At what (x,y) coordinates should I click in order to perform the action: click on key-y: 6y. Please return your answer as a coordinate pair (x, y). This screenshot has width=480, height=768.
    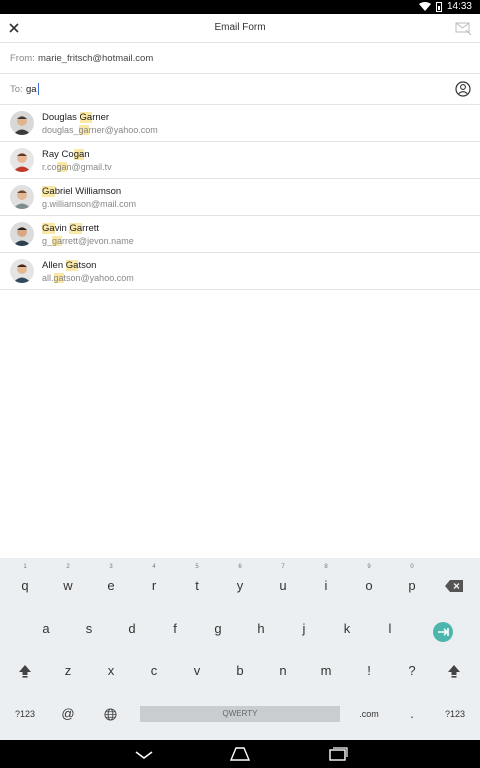
    Looking at the image, I should click on (240, 582).